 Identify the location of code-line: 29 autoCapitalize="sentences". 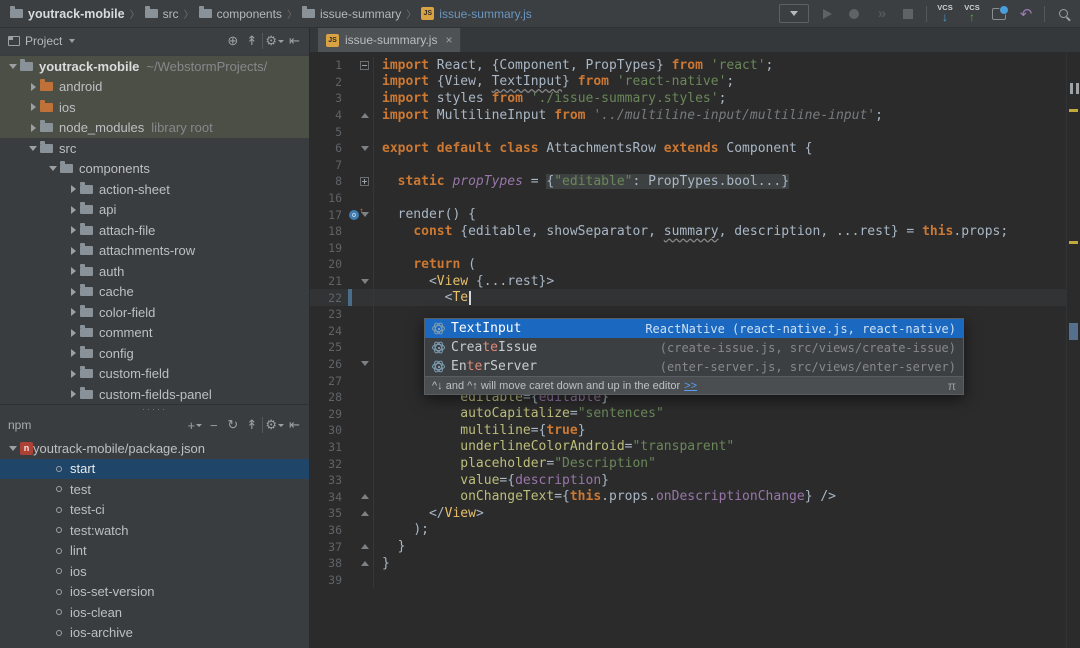
(688, 414).